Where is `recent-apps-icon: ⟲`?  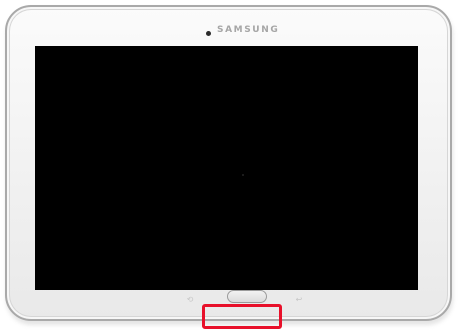
recent-apps-icon: ⟲ is located at coordinates (190, 300).